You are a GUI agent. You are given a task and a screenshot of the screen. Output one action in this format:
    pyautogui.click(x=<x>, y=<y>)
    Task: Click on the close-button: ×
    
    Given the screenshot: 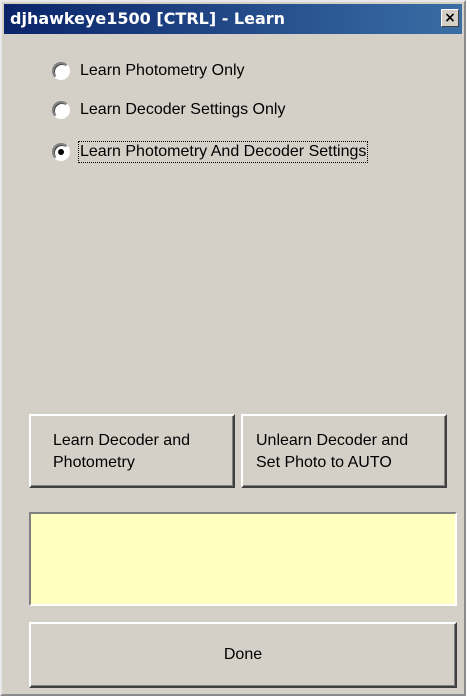 What is the action you would take?
    pyautogui.click(x=450, y=18)
    